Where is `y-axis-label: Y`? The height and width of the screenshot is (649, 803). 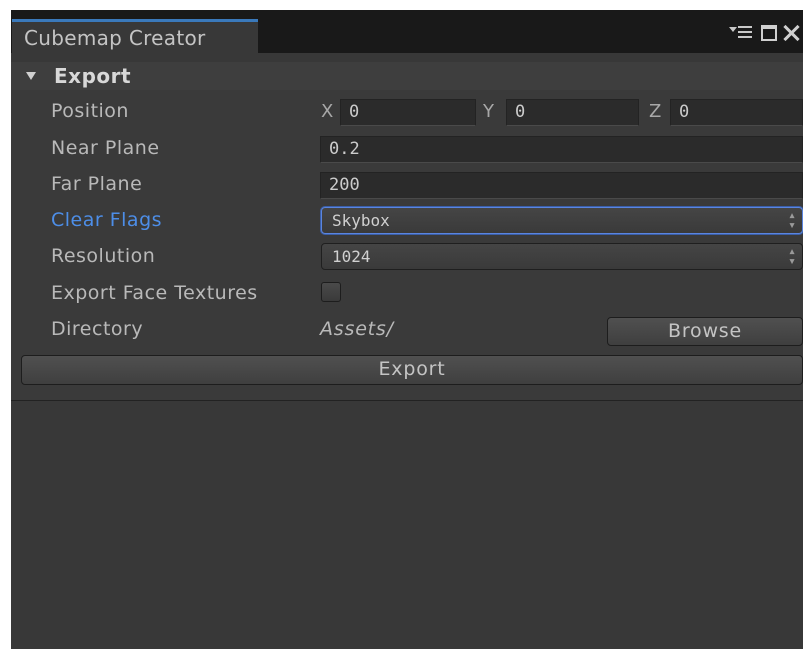 y-axis-label: Y is located at coordinates (488, 111).